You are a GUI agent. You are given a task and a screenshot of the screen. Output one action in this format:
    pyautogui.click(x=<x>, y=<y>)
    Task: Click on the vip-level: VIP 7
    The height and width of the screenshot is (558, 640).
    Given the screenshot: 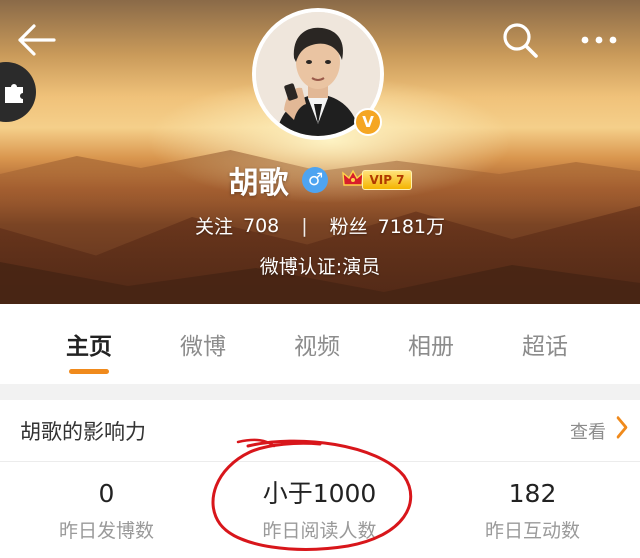 What is the action you would take?
    pyautogui.click(x=387, y=180)
    